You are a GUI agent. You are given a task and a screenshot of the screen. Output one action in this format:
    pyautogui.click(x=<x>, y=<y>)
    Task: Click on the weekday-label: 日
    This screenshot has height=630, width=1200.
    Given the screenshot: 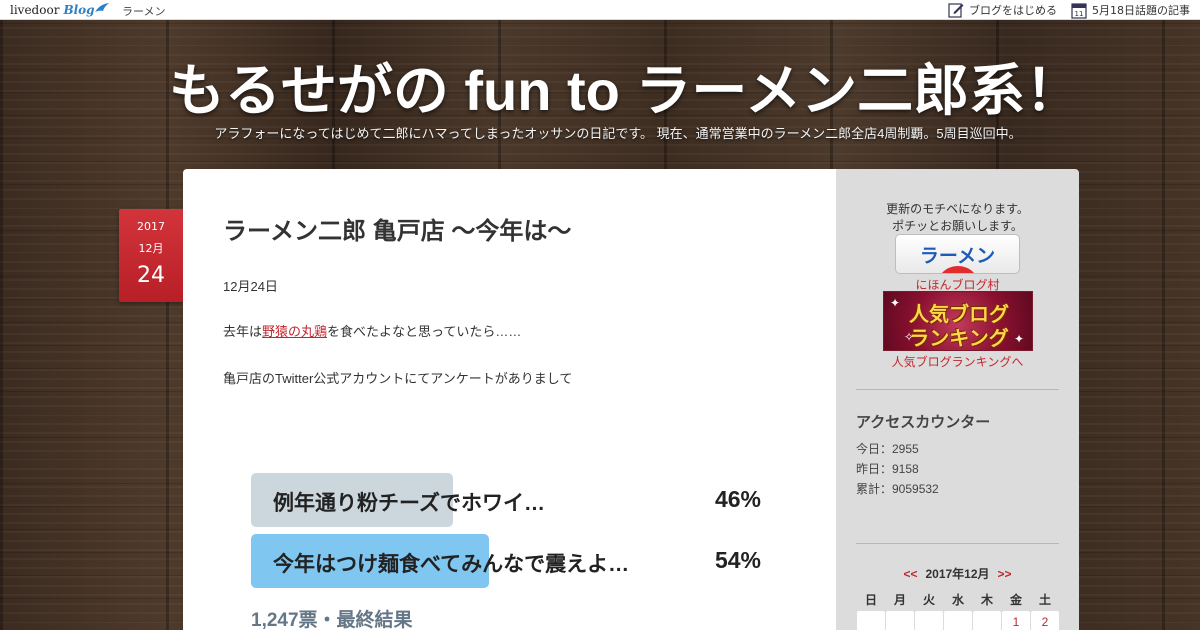 What is the action you would take?
    pyautogui.click(x=870, y=600)
    